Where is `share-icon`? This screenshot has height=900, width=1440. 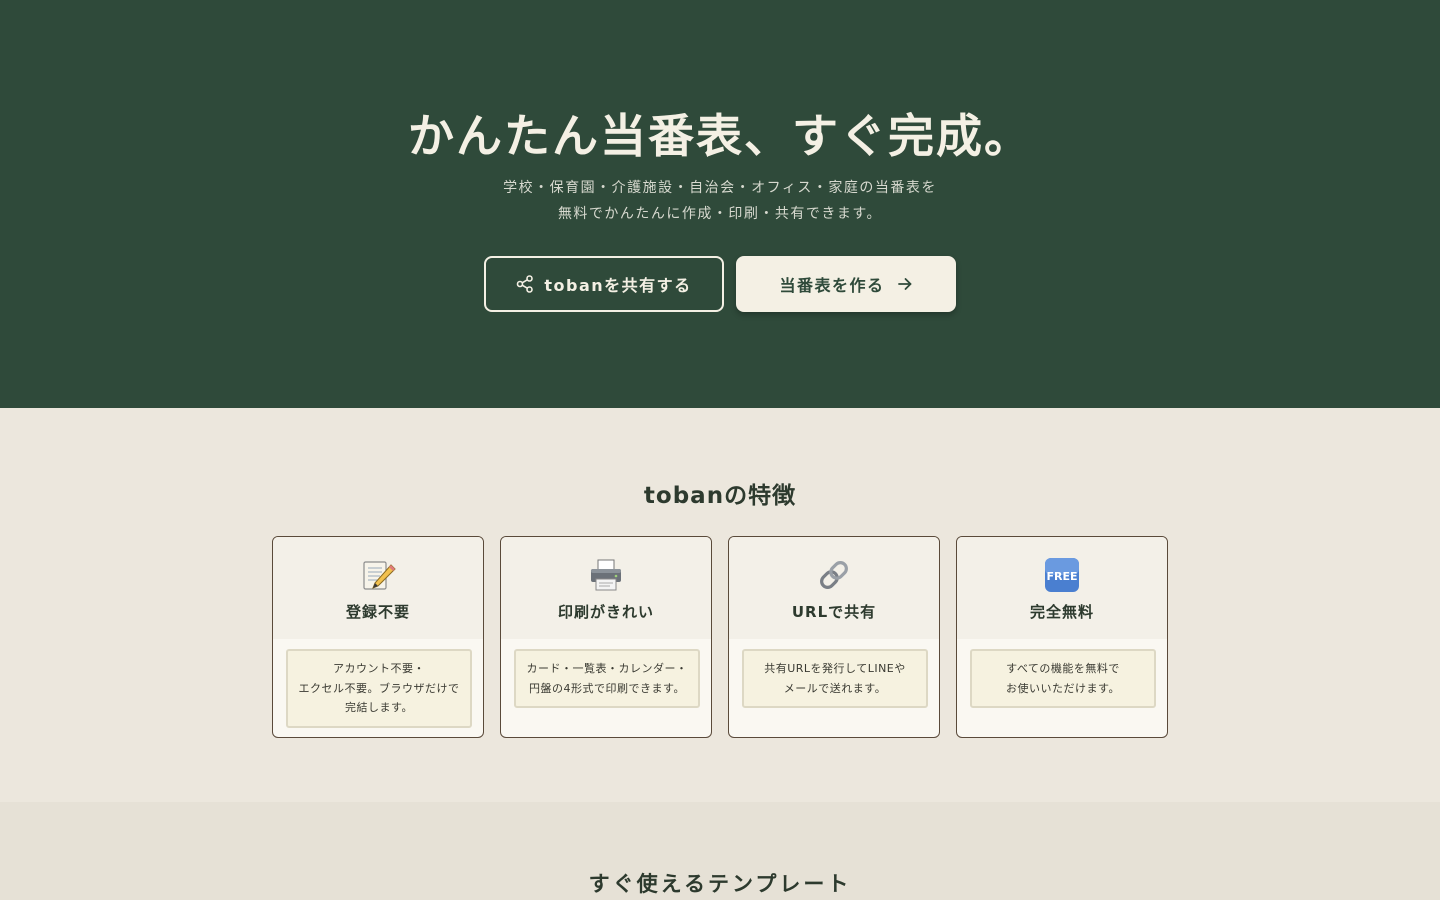
share-icon is located at coordinates (525, 284).